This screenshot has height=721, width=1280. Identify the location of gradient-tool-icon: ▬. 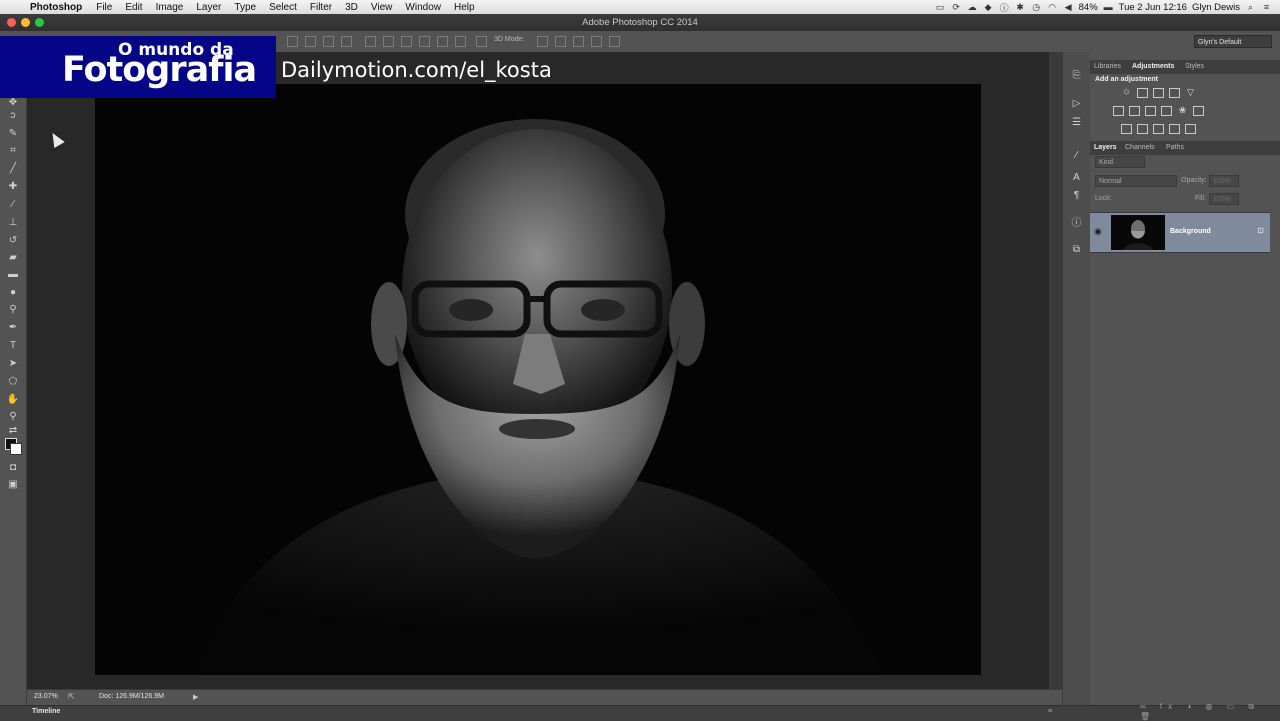
(13, 274).